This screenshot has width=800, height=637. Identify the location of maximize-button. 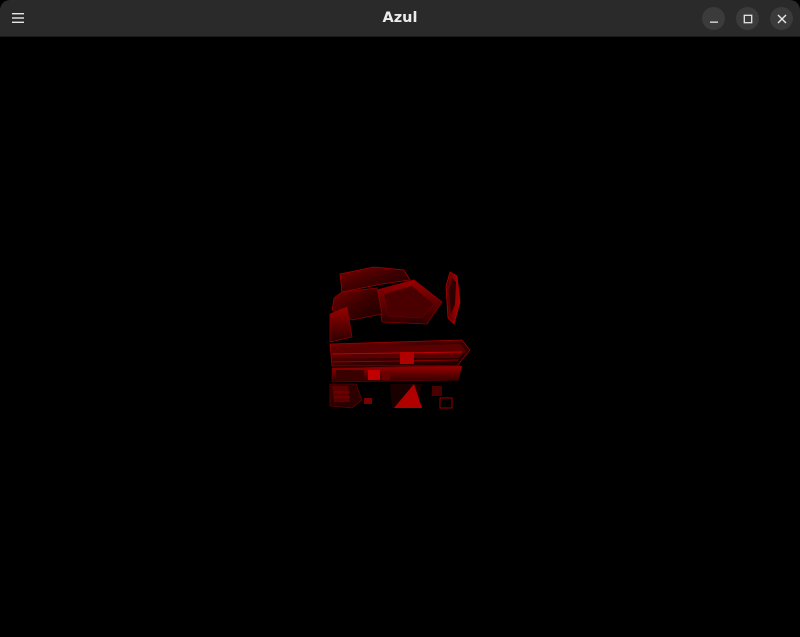
(747, 18).